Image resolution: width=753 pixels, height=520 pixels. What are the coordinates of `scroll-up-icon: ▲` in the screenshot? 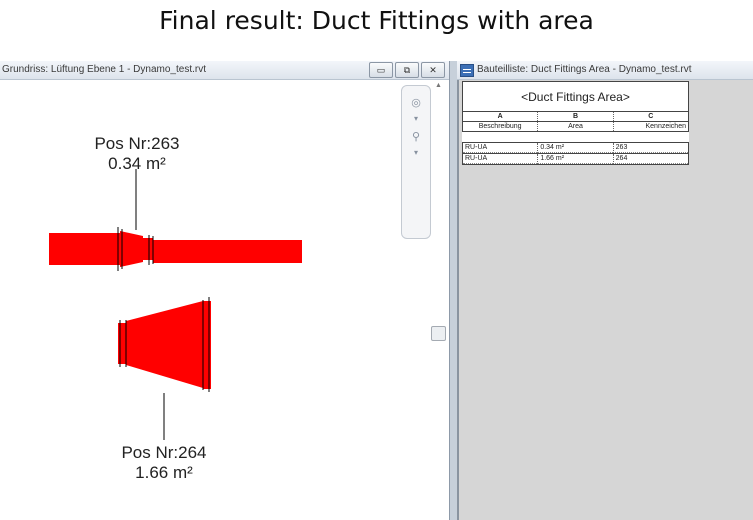 It's located at (438, 85).